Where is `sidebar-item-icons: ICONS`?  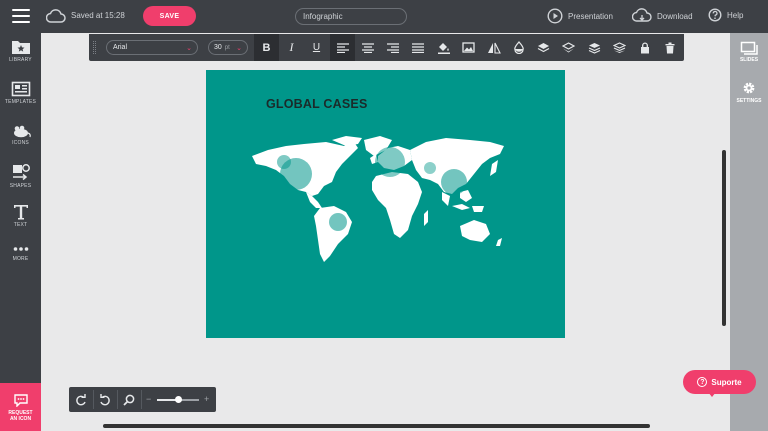 sidebar-item-icons: ICONS is located at coordinates (20, 135).